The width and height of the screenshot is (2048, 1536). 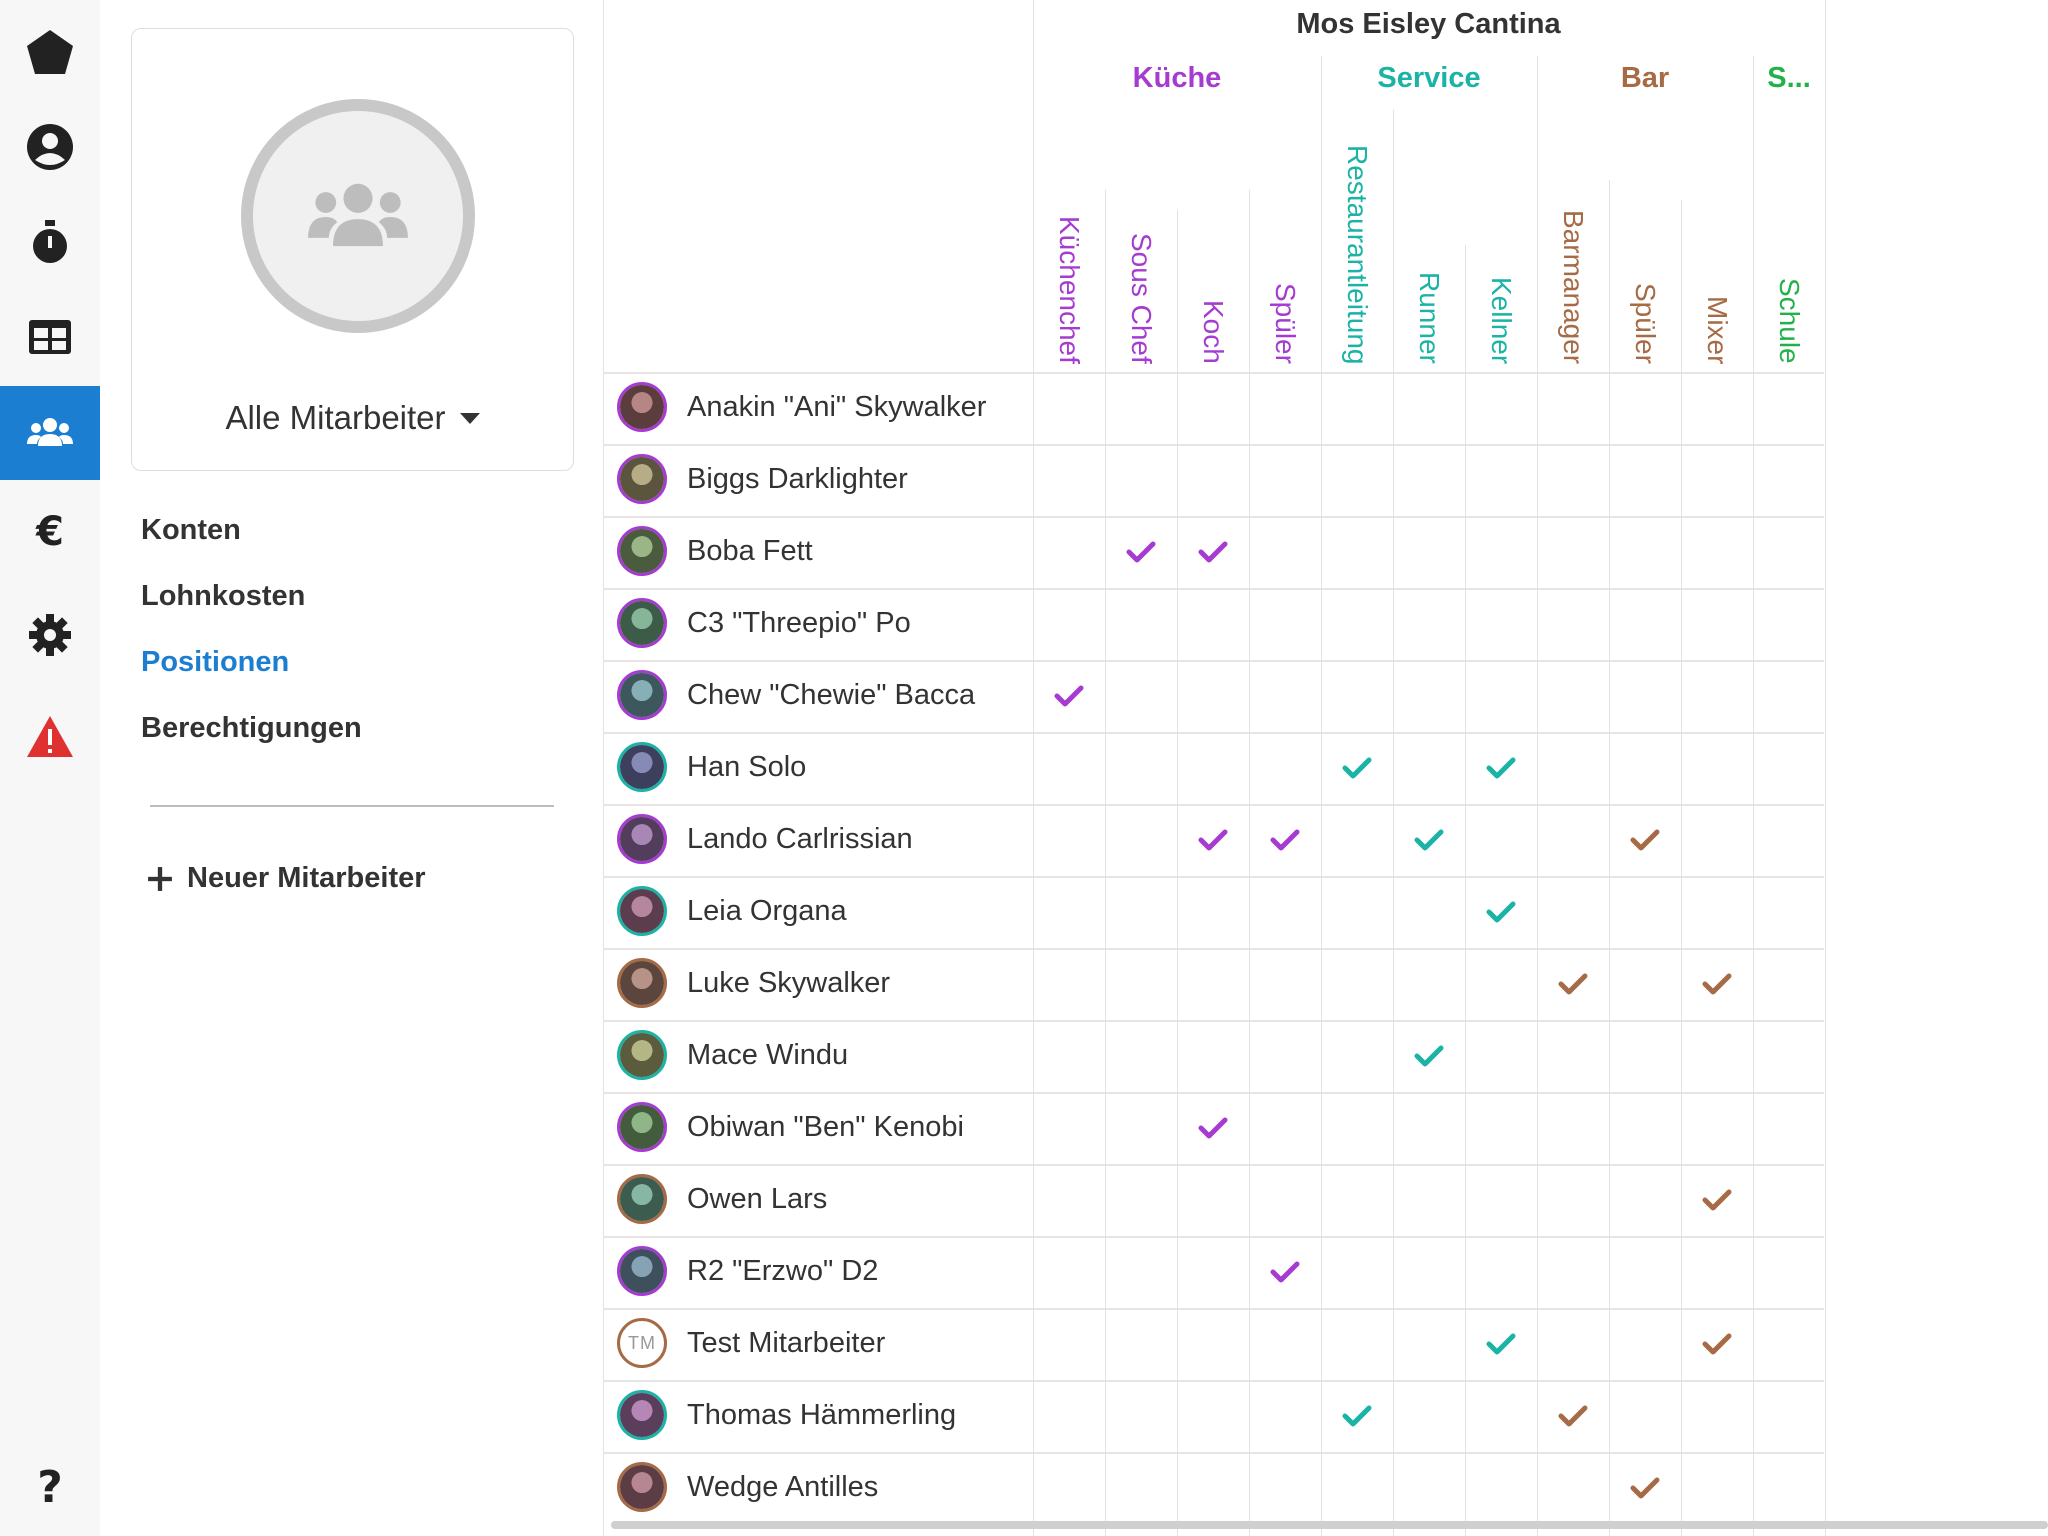 What do you see at coordinates (788, 983) in the screenshot?
I see `employee-name: Luke Skywalker` at bounding box center [788, 983].